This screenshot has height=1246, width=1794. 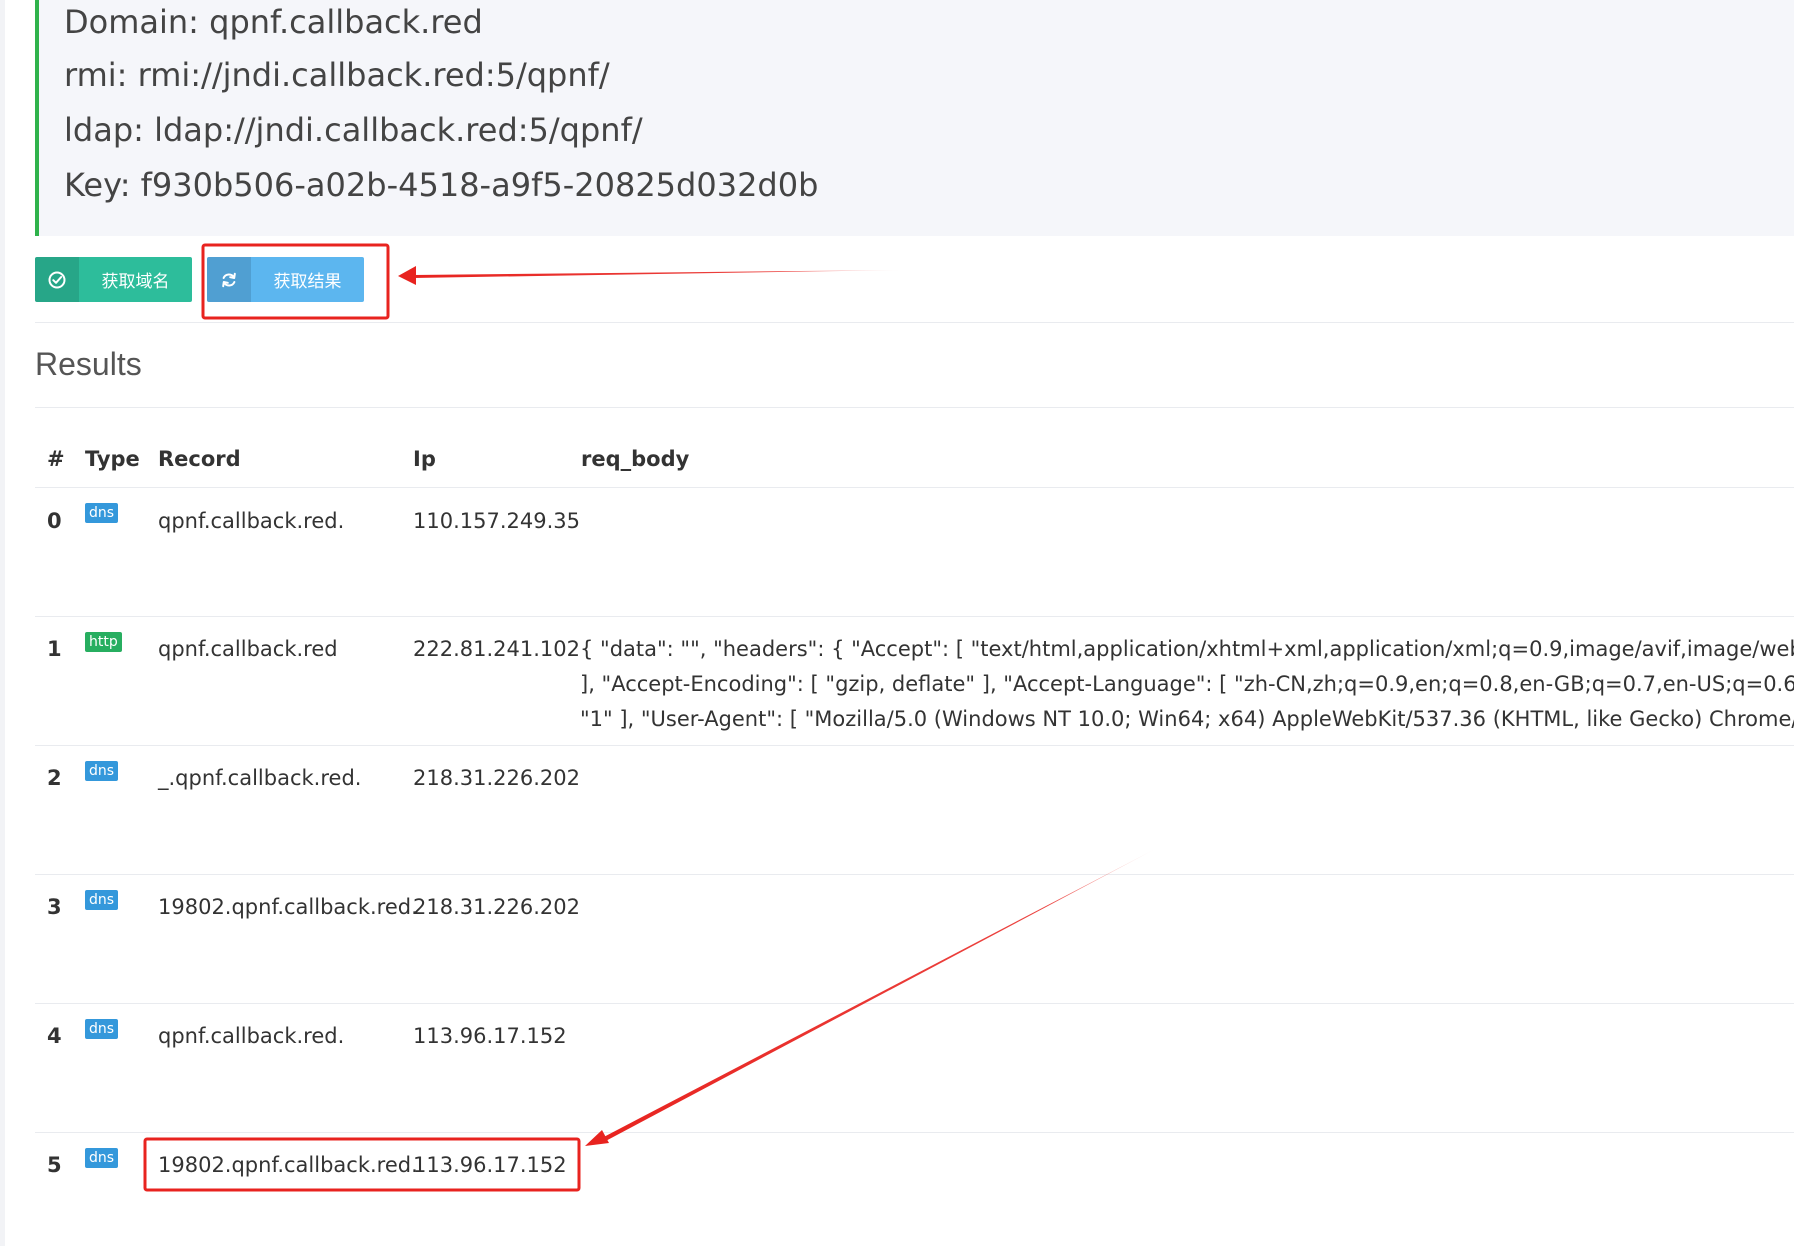 What do you see at coordinates (88, 364) in the screenshot?
I see `results-title: Results` at bounding box center [88, 364].